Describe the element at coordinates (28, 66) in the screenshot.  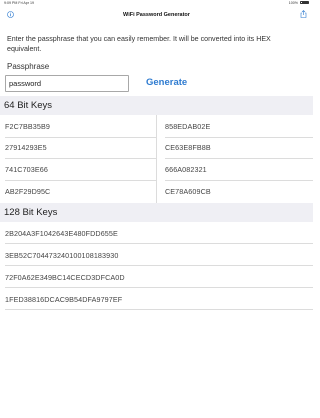
I see `passphrase-label: Passphrase` at that location.